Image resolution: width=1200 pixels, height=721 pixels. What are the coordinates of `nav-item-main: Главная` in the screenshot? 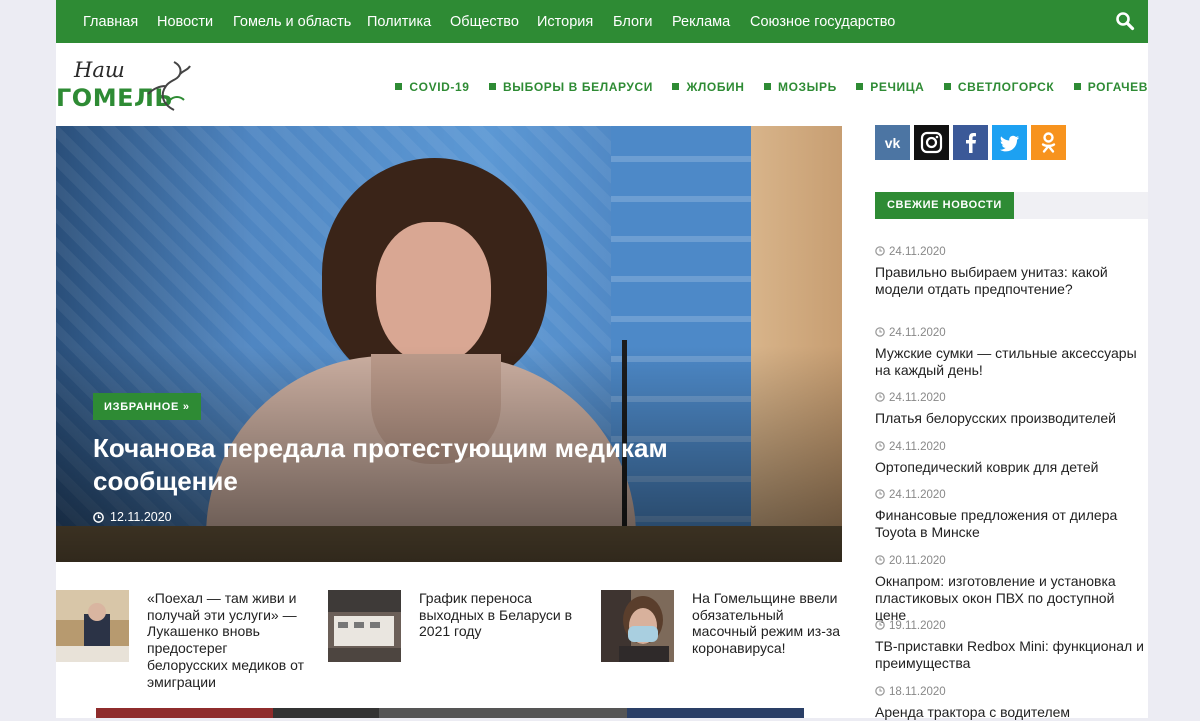 It's located at (110, 21).